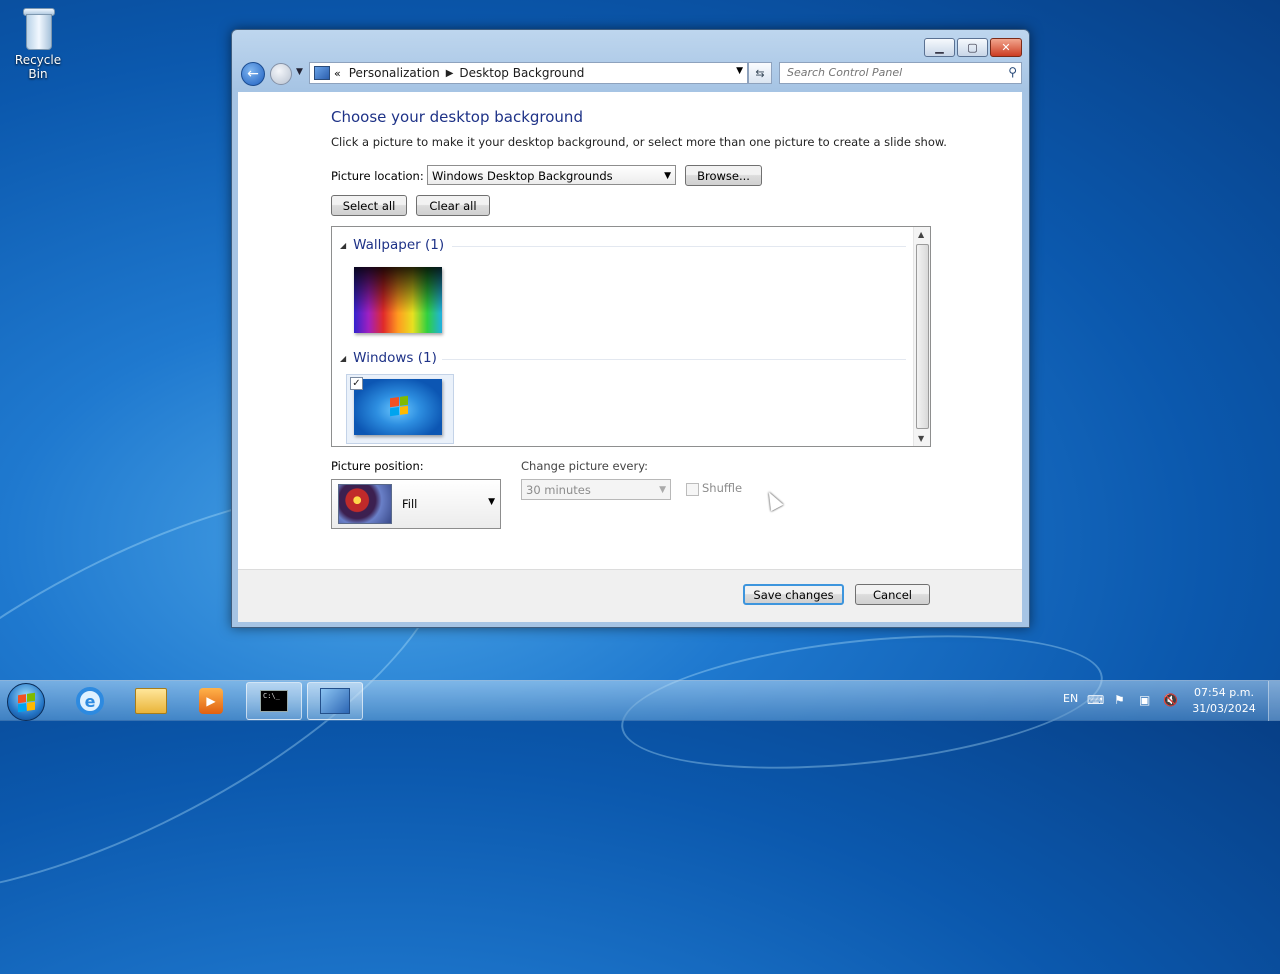  I want to click on save-changes-button: Save changes, so click(793, 594).